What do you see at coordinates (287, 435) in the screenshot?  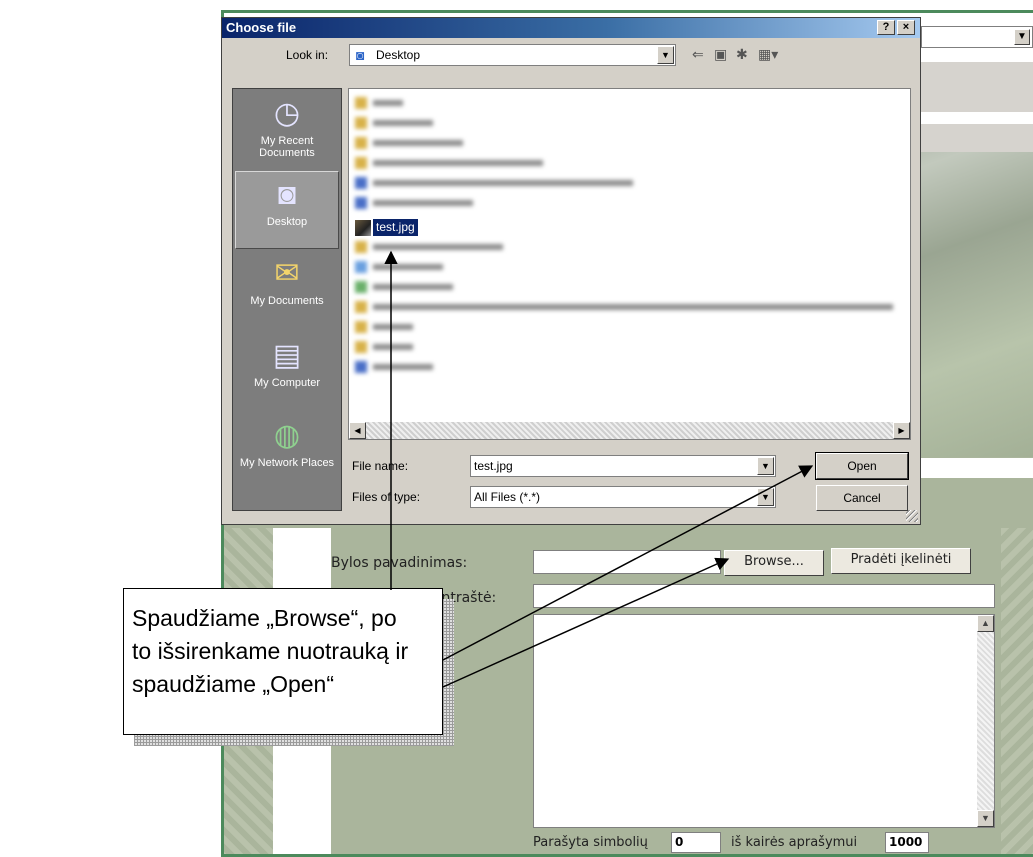 I see `network-places-icon: ◍` at bounding box center [287, 435].